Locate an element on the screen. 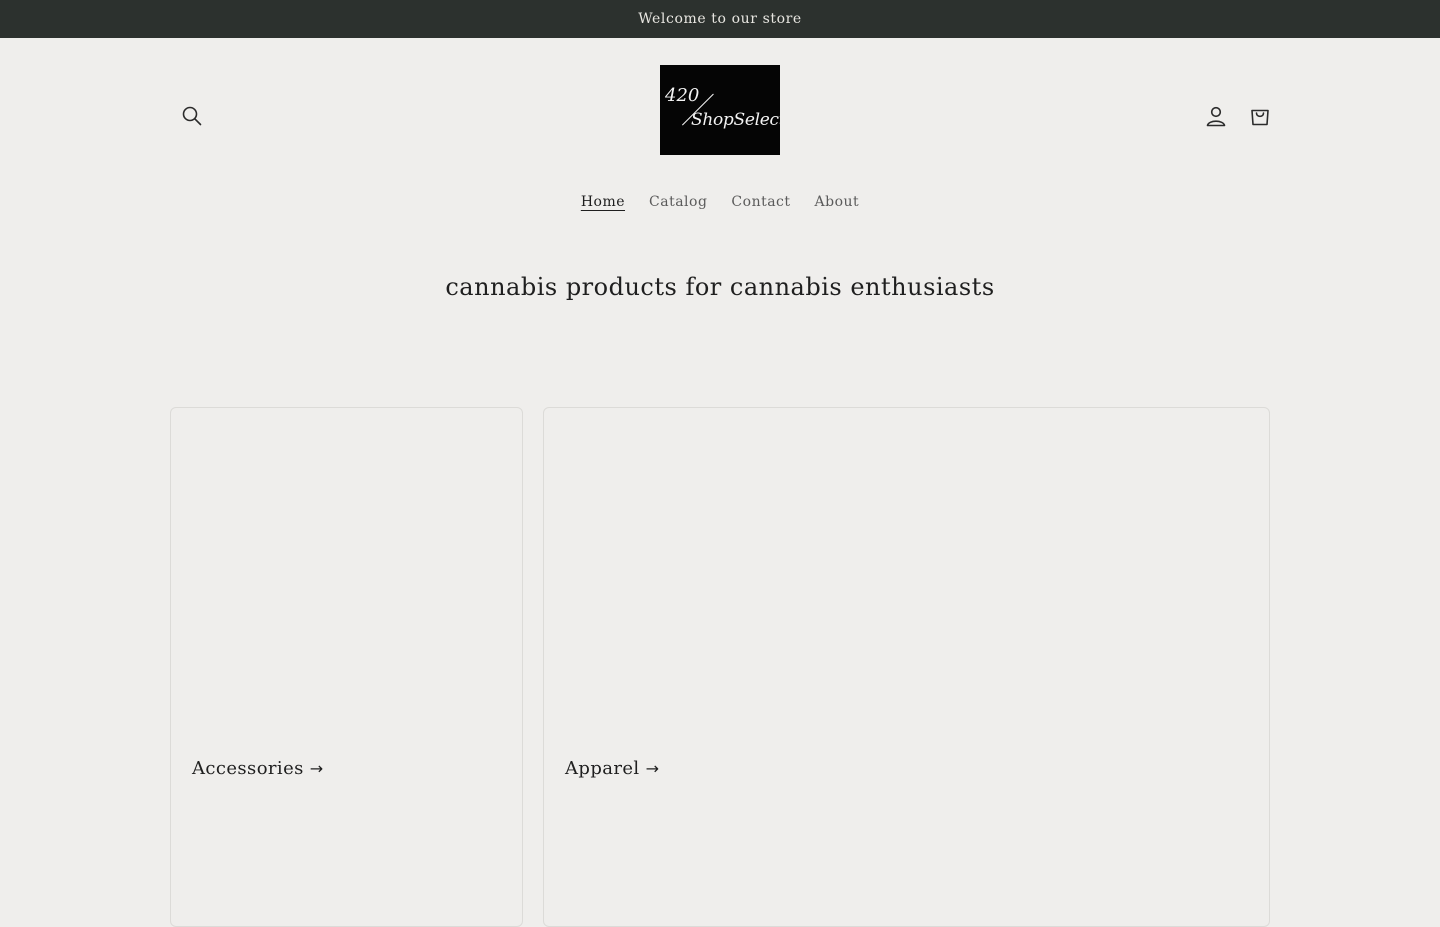 This screenshot has height=927, width=1440. collection-link-apparel: Apparel → is located at coordinates (612, 768).